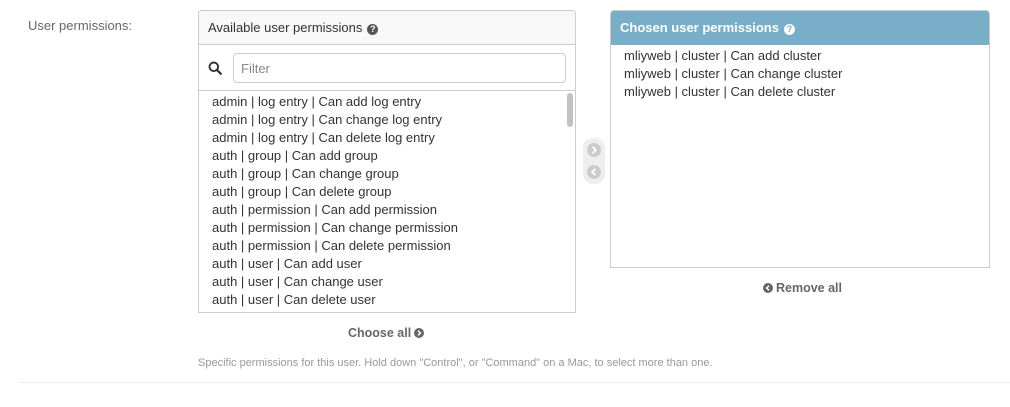  What do you see at coordinates (387, 120) in the screenshot?
I see `list-item: admin | log entry | Can change log entry` at bounding box center [387, 120].